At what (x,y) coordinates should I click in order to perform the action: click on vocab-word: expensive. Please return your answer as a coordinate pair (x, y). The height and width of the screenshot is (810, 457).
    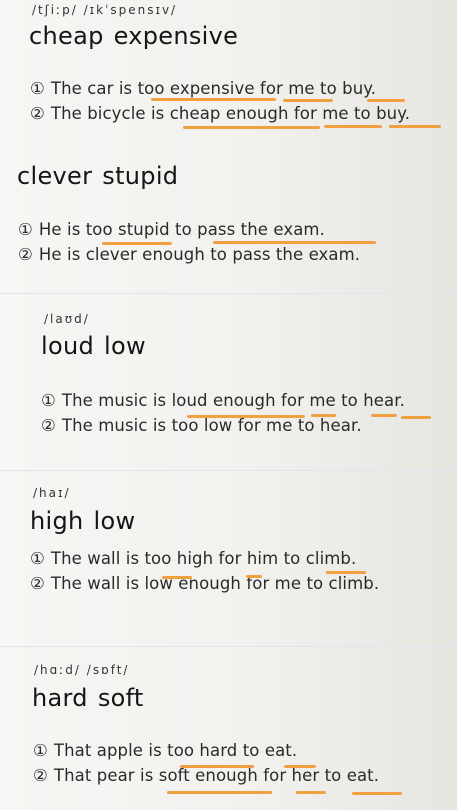
    Looking at the image, I should click on (176, 36).